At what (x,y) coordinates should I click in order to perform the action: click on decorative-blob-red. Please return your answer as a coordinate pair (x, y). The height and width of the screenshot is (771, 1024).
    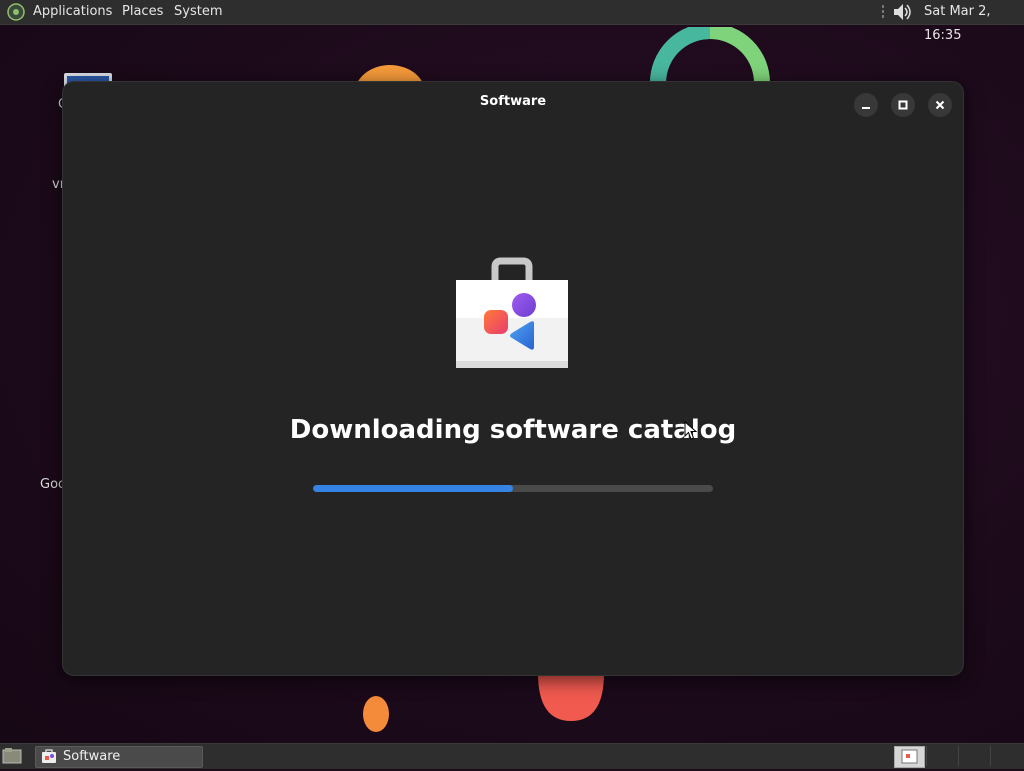
    Looking at the image, I should click on (571, 697).